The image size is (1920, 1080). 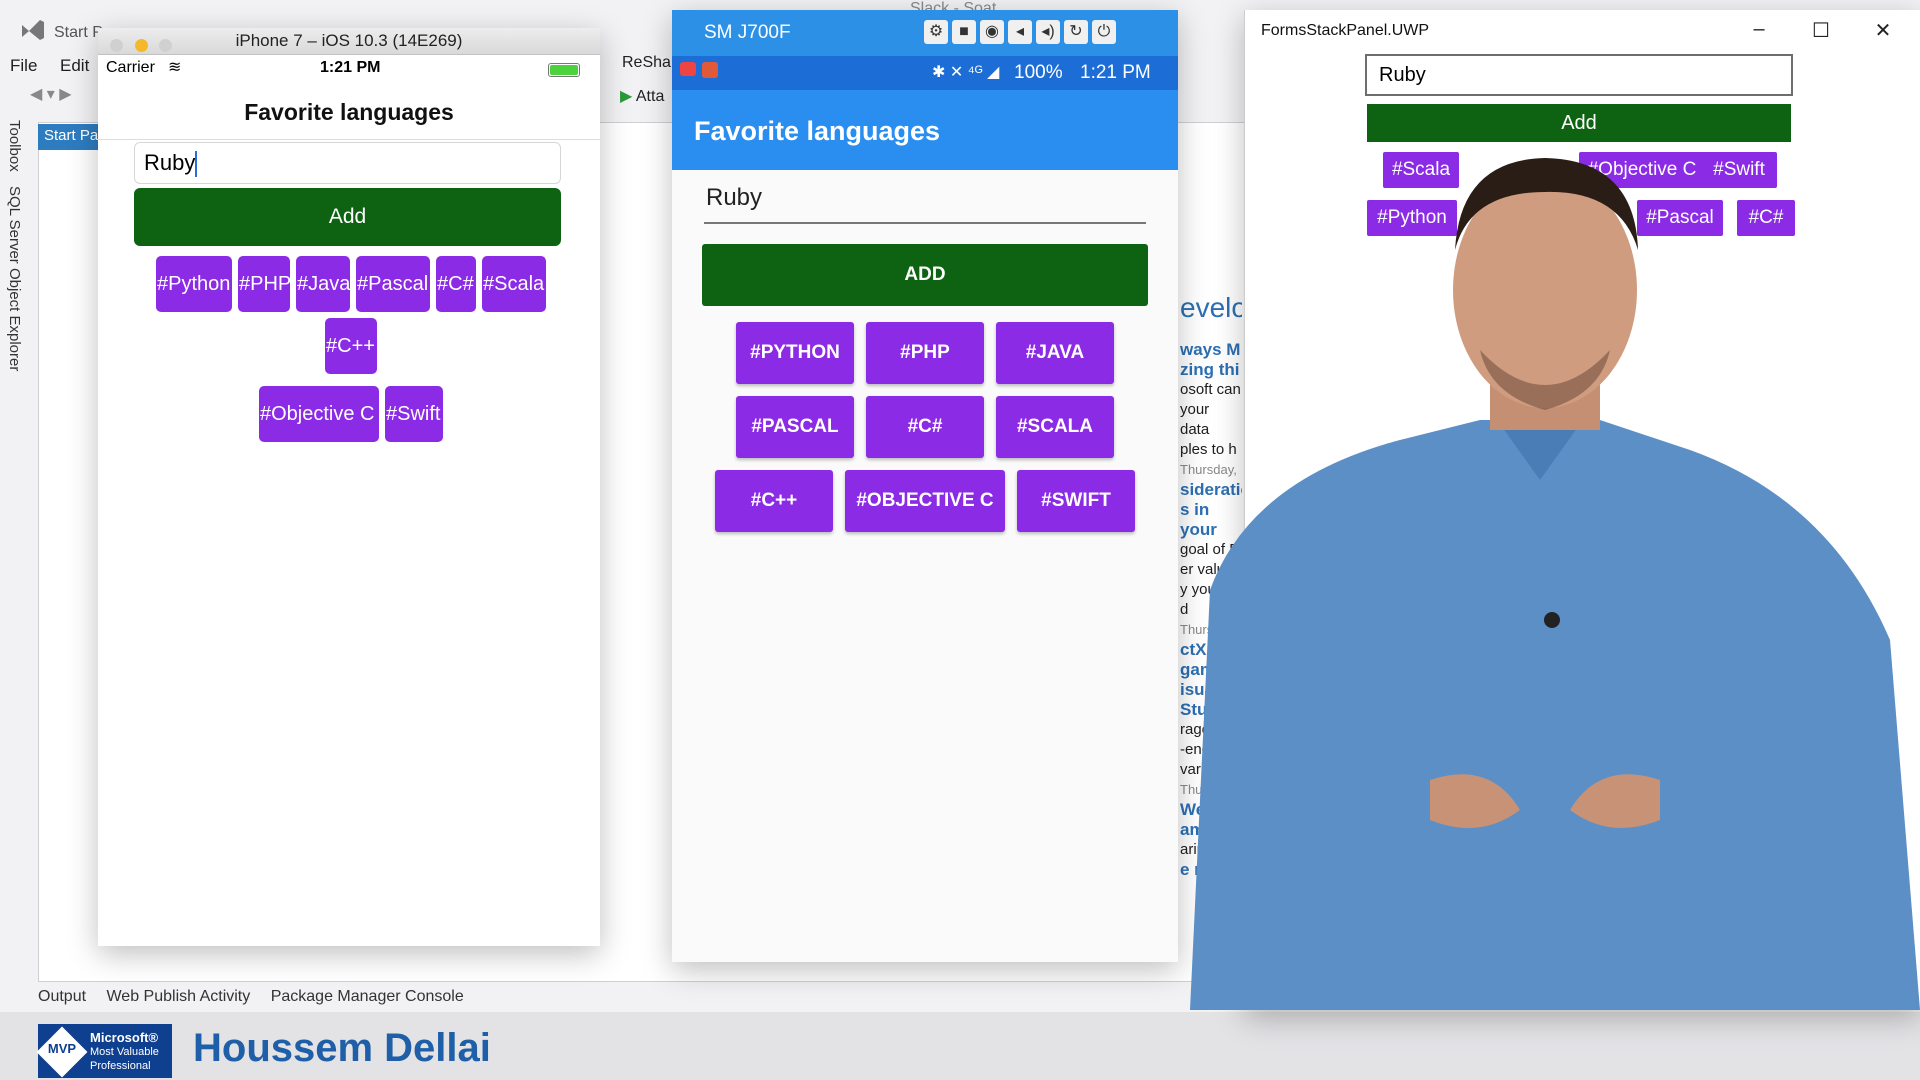 What do you see at coordinates (62, 1048) in the screenshot?
I see `mvp-badge-text: MVP` at bounding box center [62, 1048].